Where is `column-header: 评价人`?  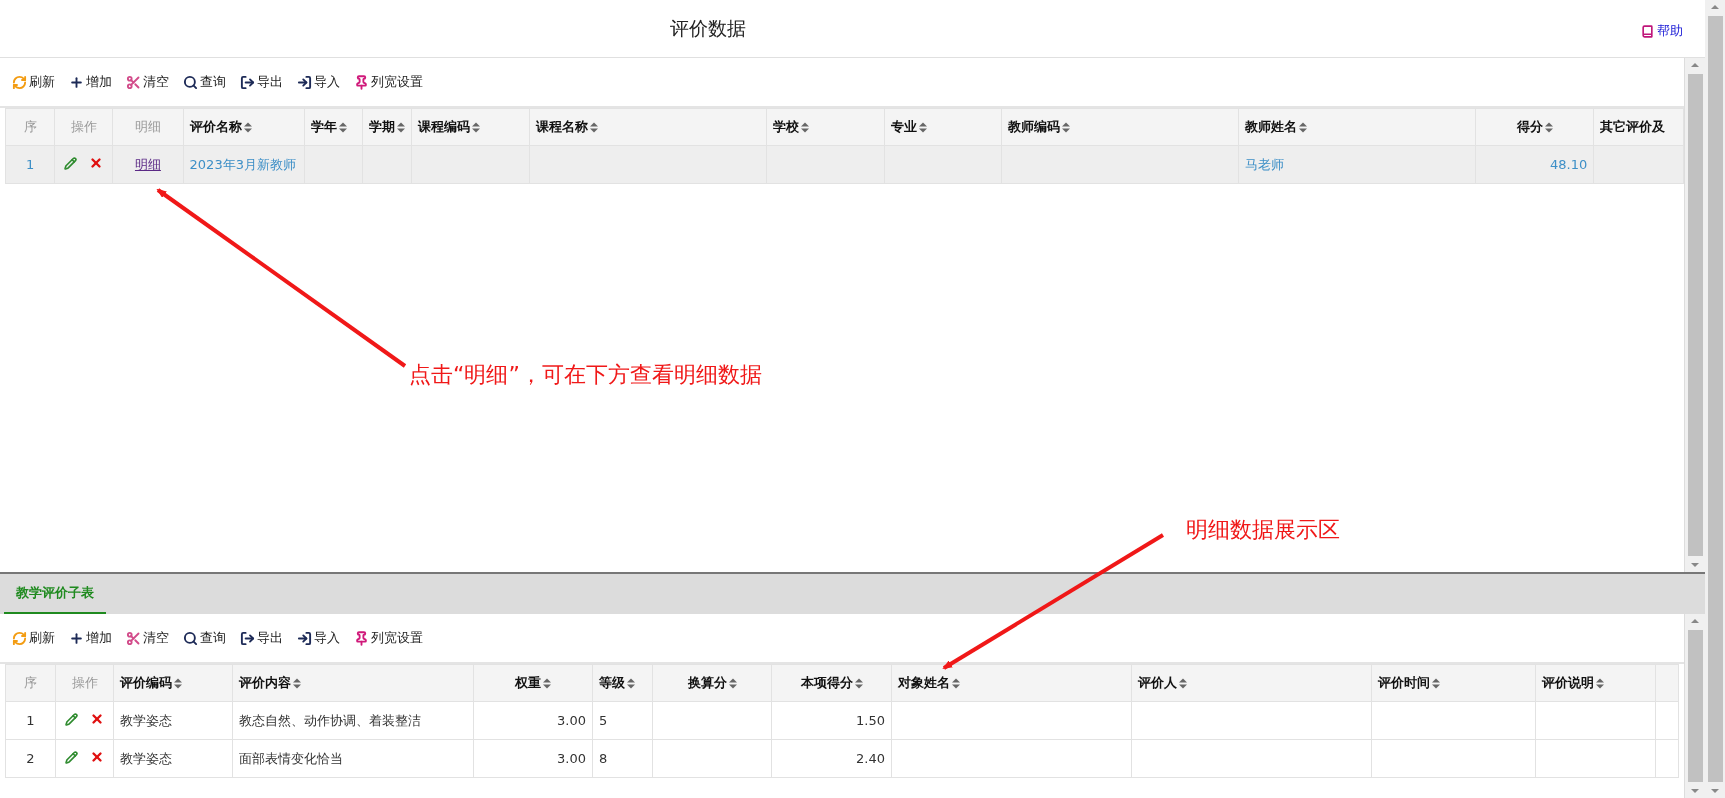
column-header: 评价人 is located at coordinates (1251, 683).